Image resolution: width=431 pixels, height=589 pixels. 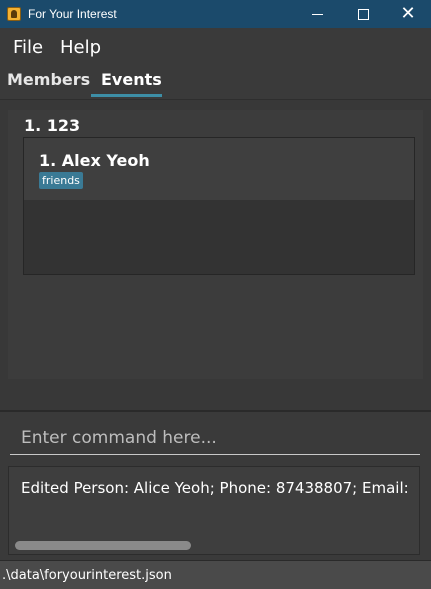 I want to click on horizontal-scrollbar, so click(x=103, y=545).